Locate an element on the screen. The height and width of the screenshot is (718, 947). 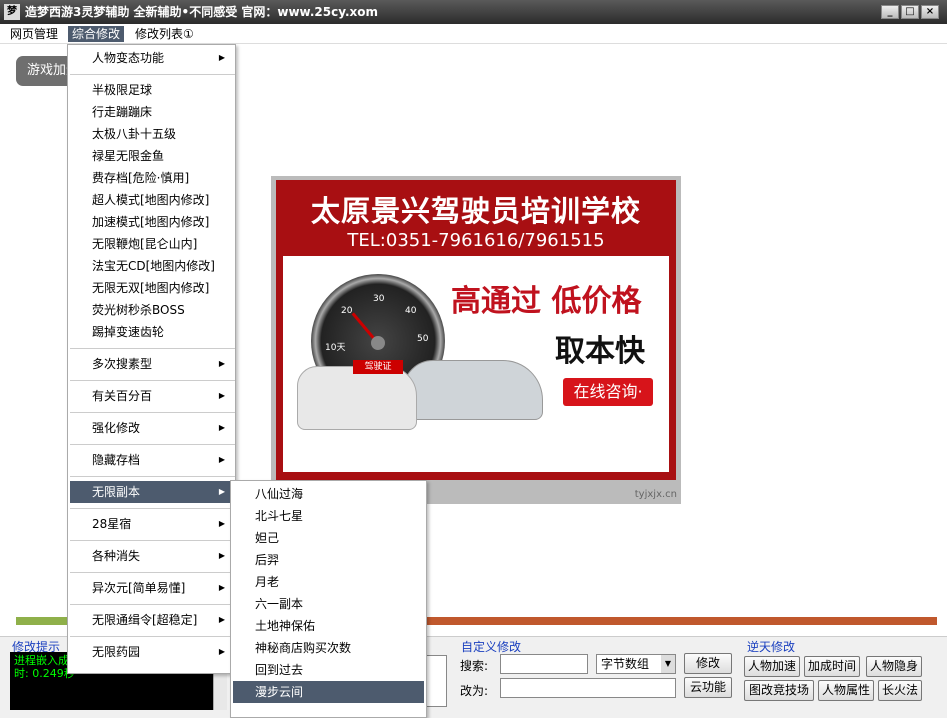
menu-item: 人物变态功能 ▶ is located at coordinates (151, 58).